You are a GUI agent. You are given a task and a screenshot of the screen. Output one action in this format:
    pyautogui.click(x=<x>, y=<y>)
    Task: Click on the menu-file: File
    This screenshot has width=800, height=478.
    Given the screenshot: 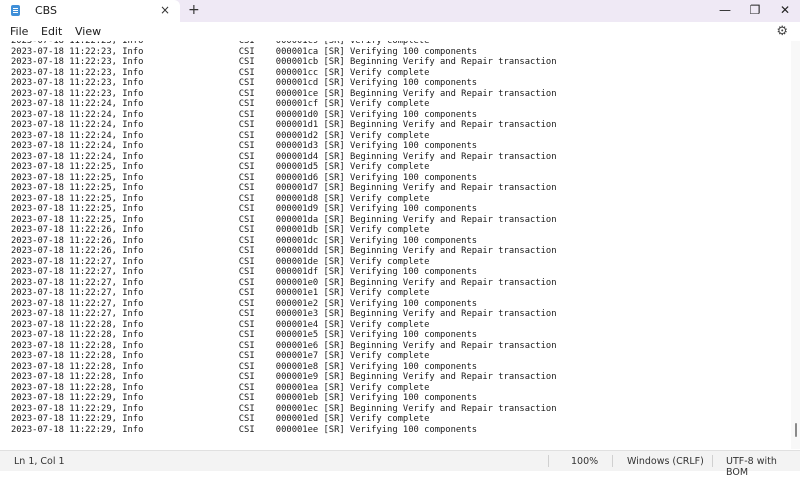 What is the action you would take?
    pyautogui.click(x=19, y=31)
    